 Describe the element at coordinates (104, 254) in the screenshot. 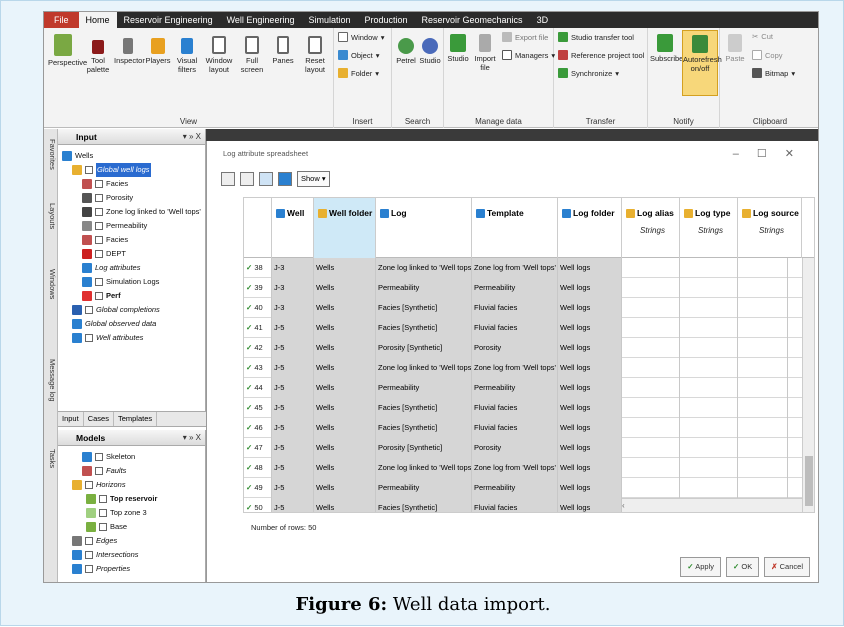

I see `input-tree-item: DEPT` at that location.